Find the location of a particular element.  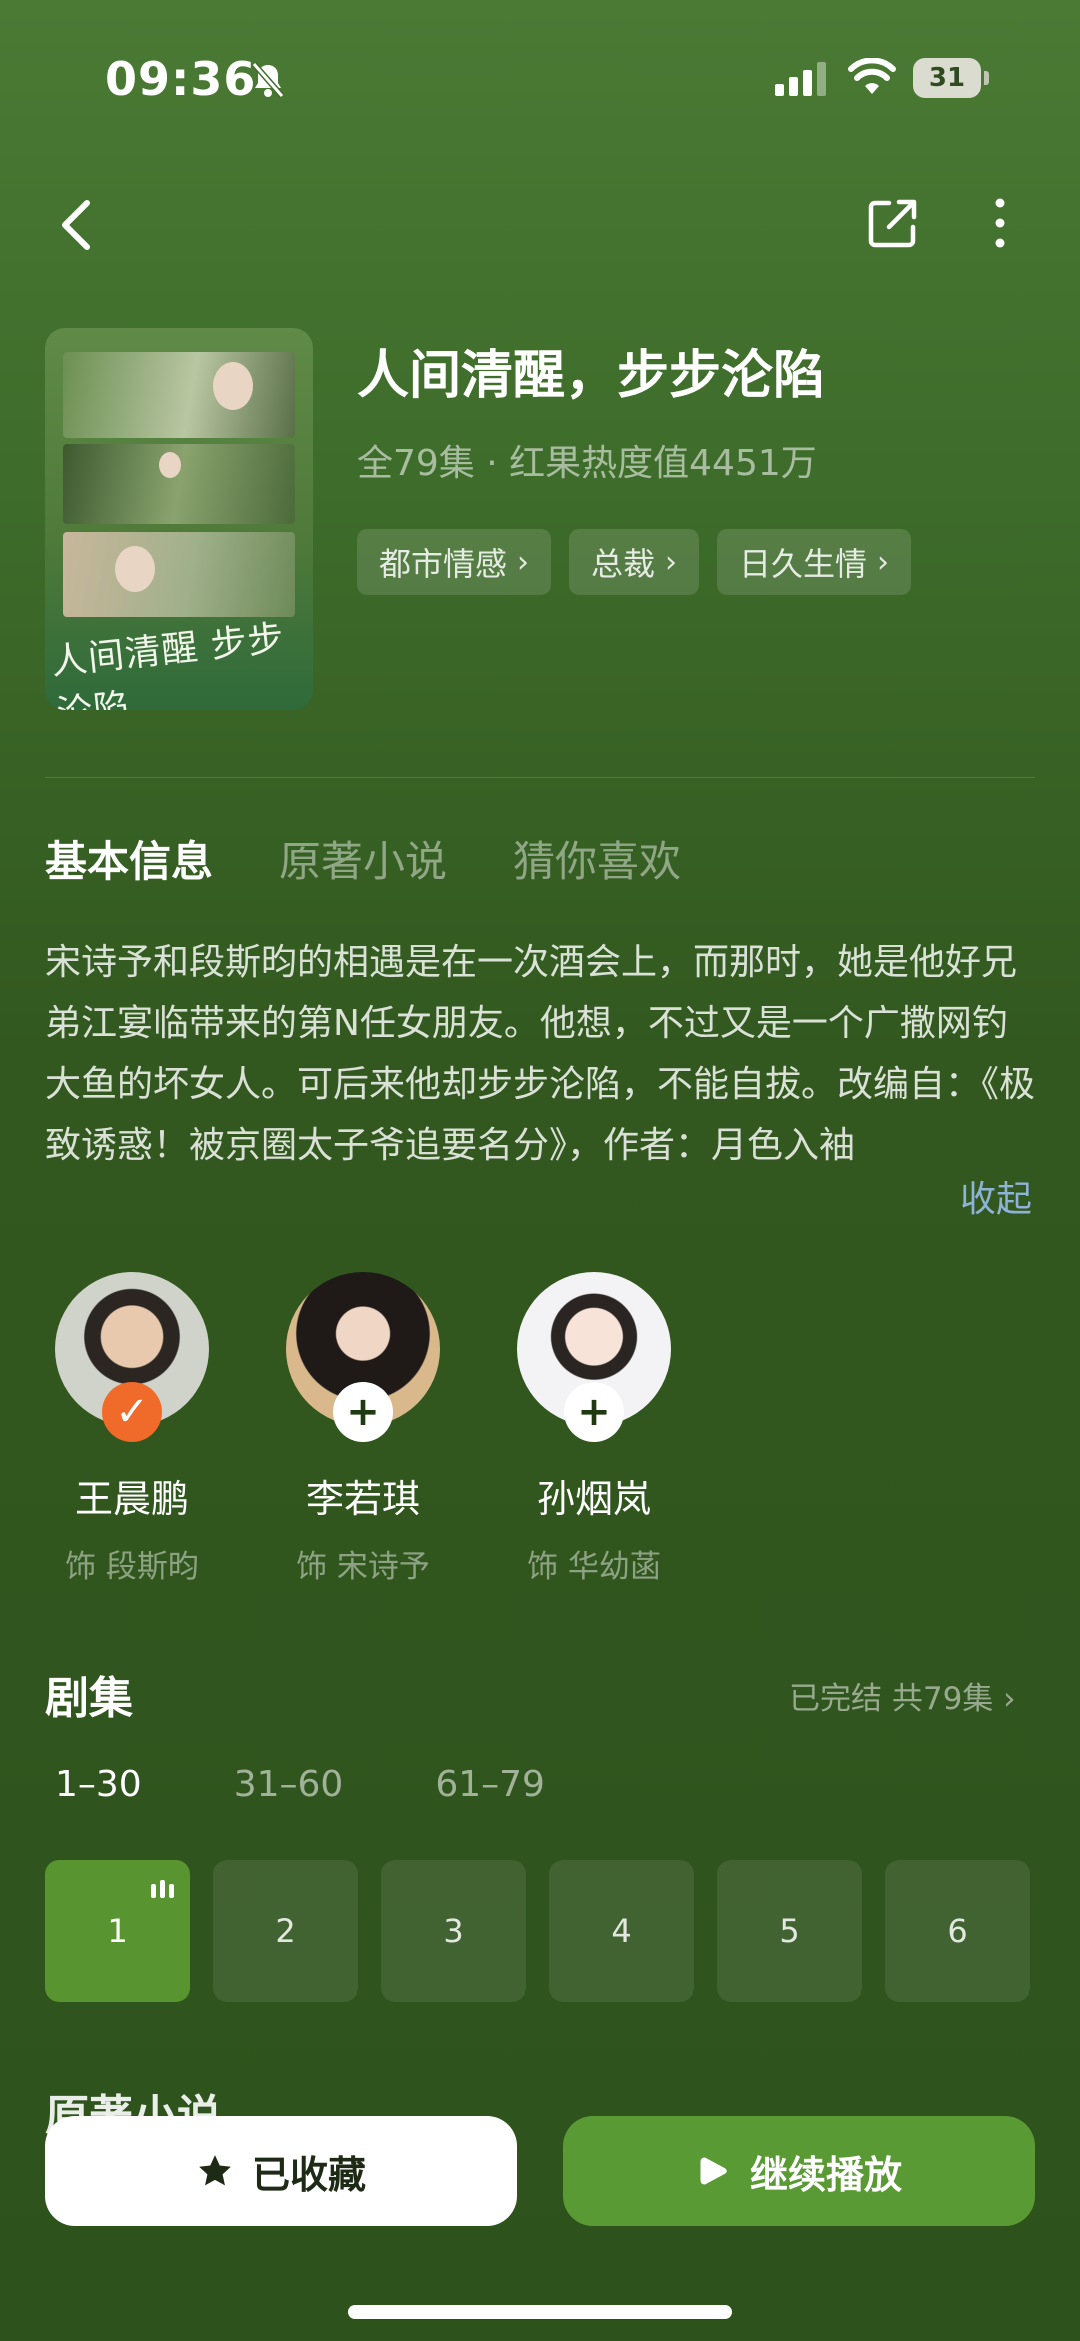

bell-off-icon is located at coordinates (268, 80).